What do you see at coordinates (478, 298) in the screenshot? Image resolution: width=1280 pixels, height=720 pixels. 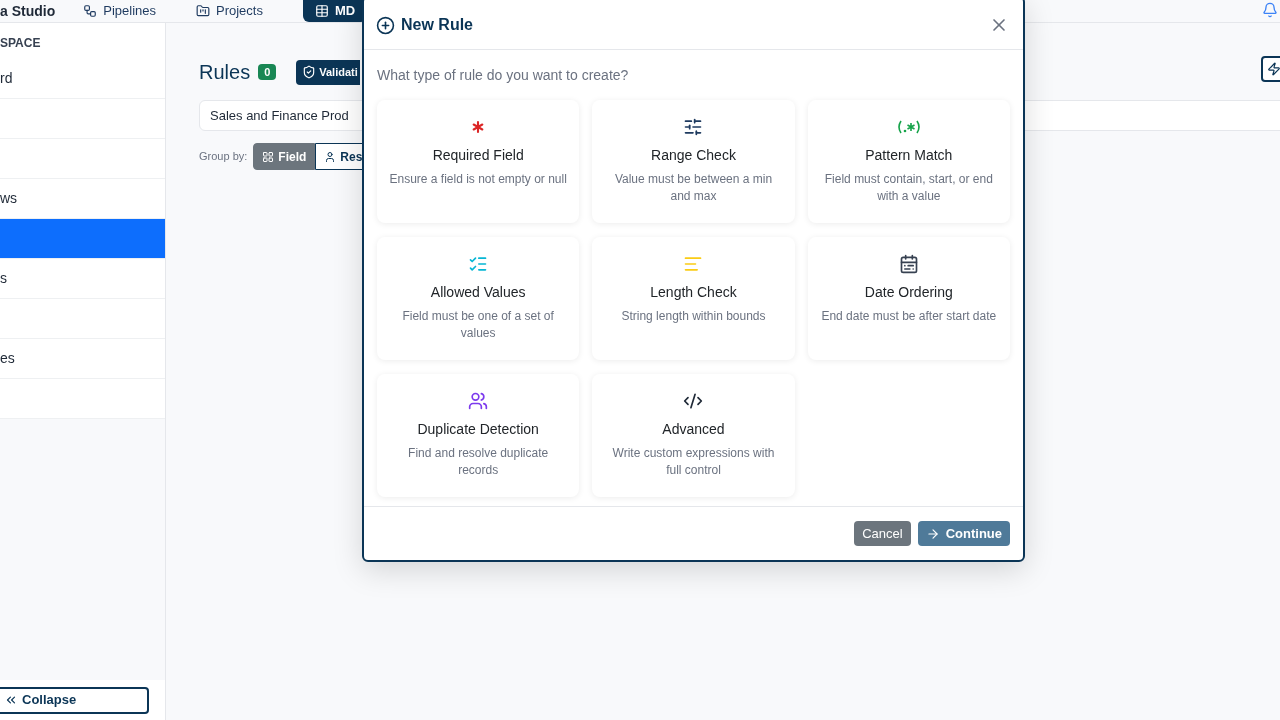 I see `rule-type-card: Allowed Values Field must be one of a set of values` at bounding box center [478, 298].